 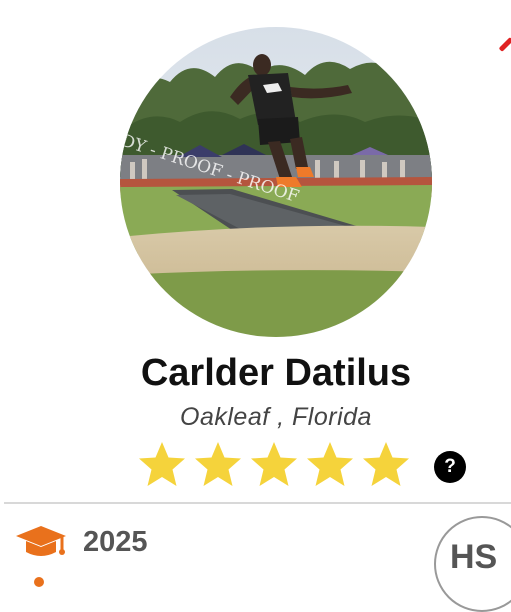 What do you see at coordinates (41, 541) in the screenshot?
I see `graduation-cap-icon` at bounding box center [41, 541].